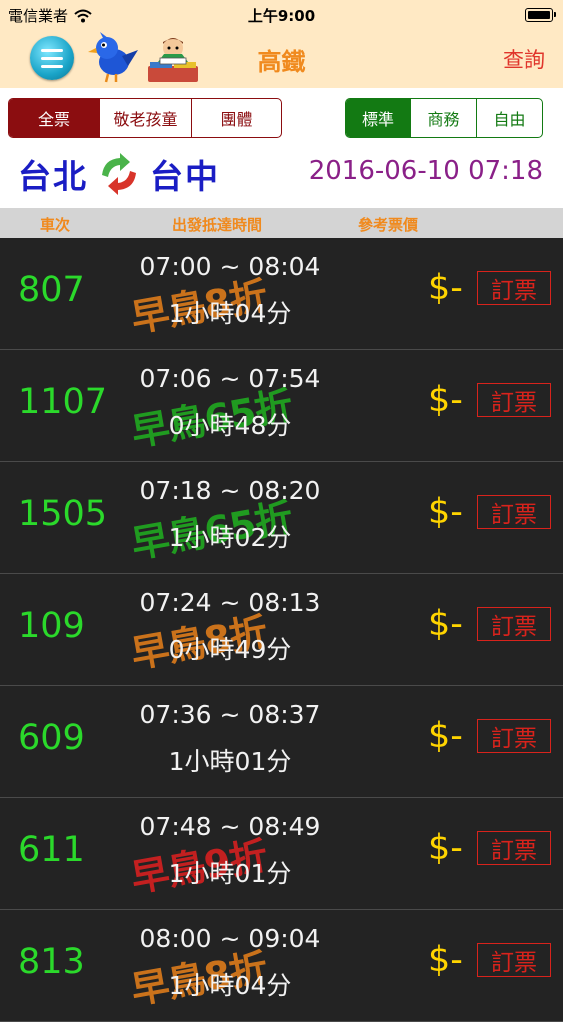  What do you see at coordinates (230, 266) in the screenshot?
I see `train-times: 07:00 ~ 08:04` at bounding box center [230, 266].